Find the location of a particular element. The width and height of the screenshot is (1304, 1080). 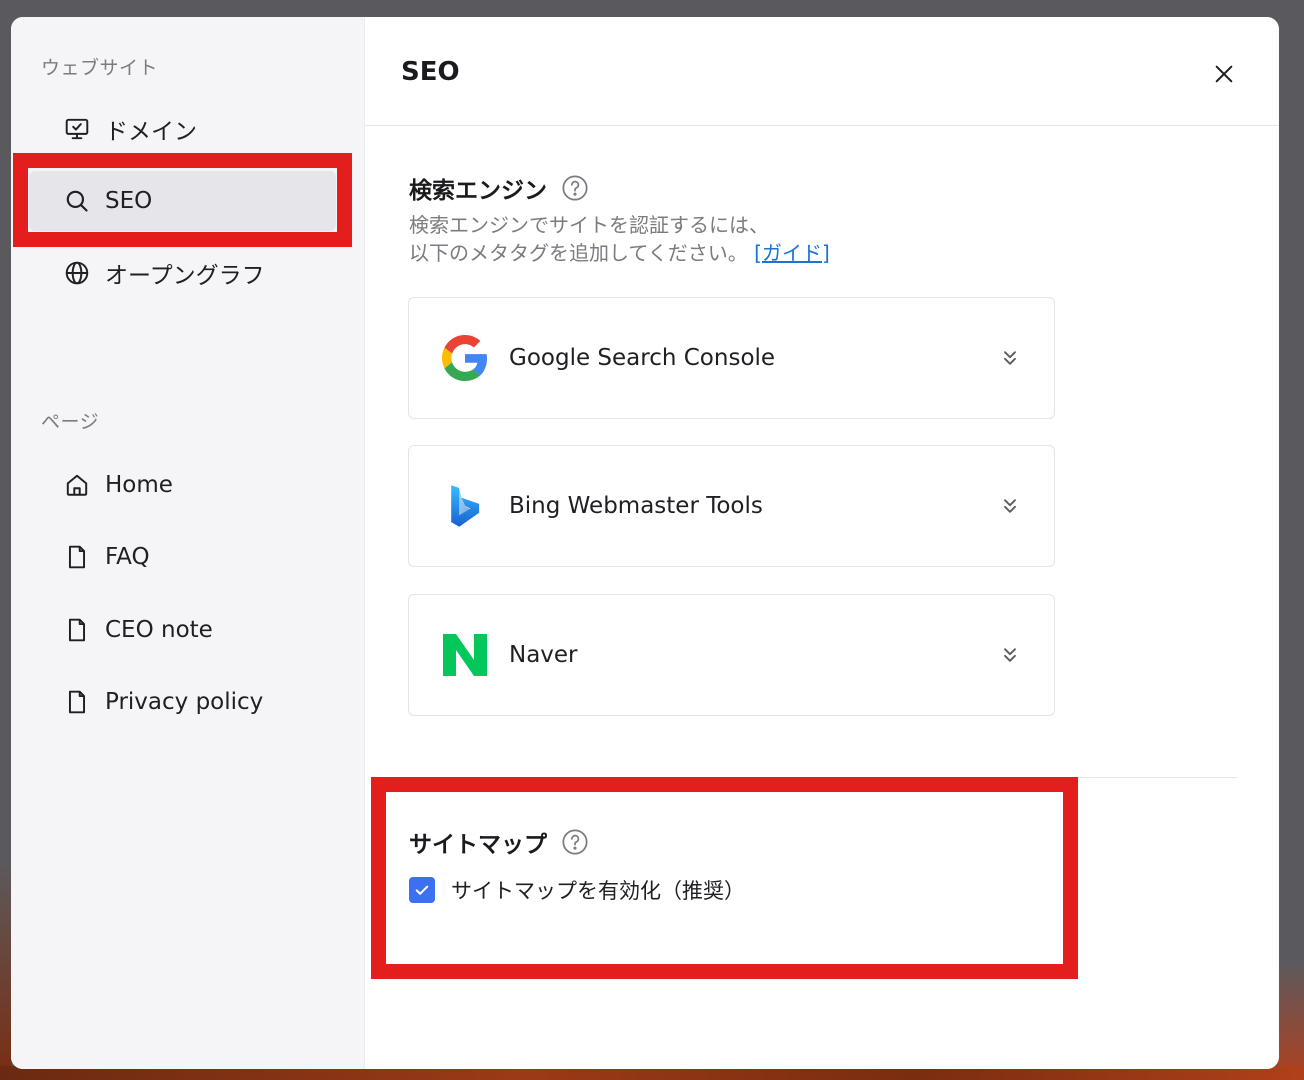

section-divider is located at coordinates (822, 777).